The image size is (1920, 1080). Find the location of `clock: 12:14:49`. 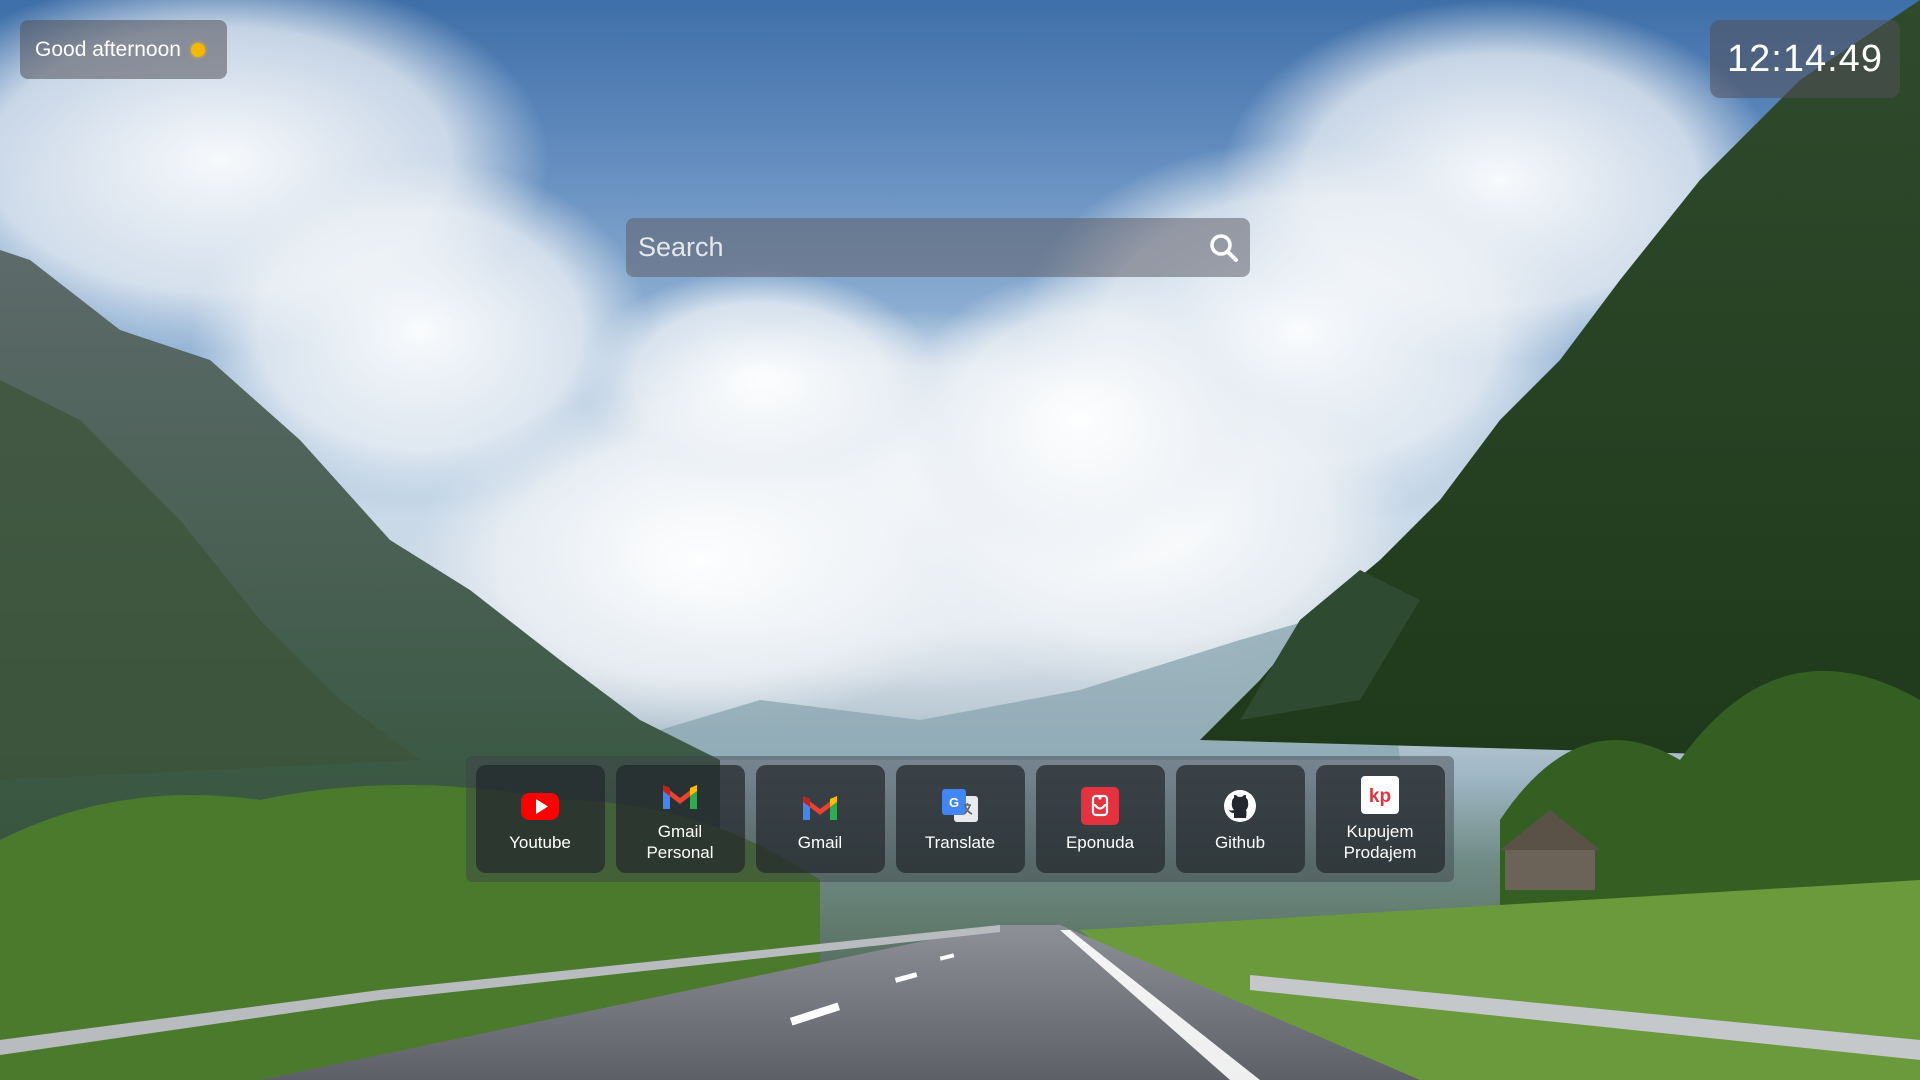

clock: 12:14:49 is located at coordinates (1805, 59).